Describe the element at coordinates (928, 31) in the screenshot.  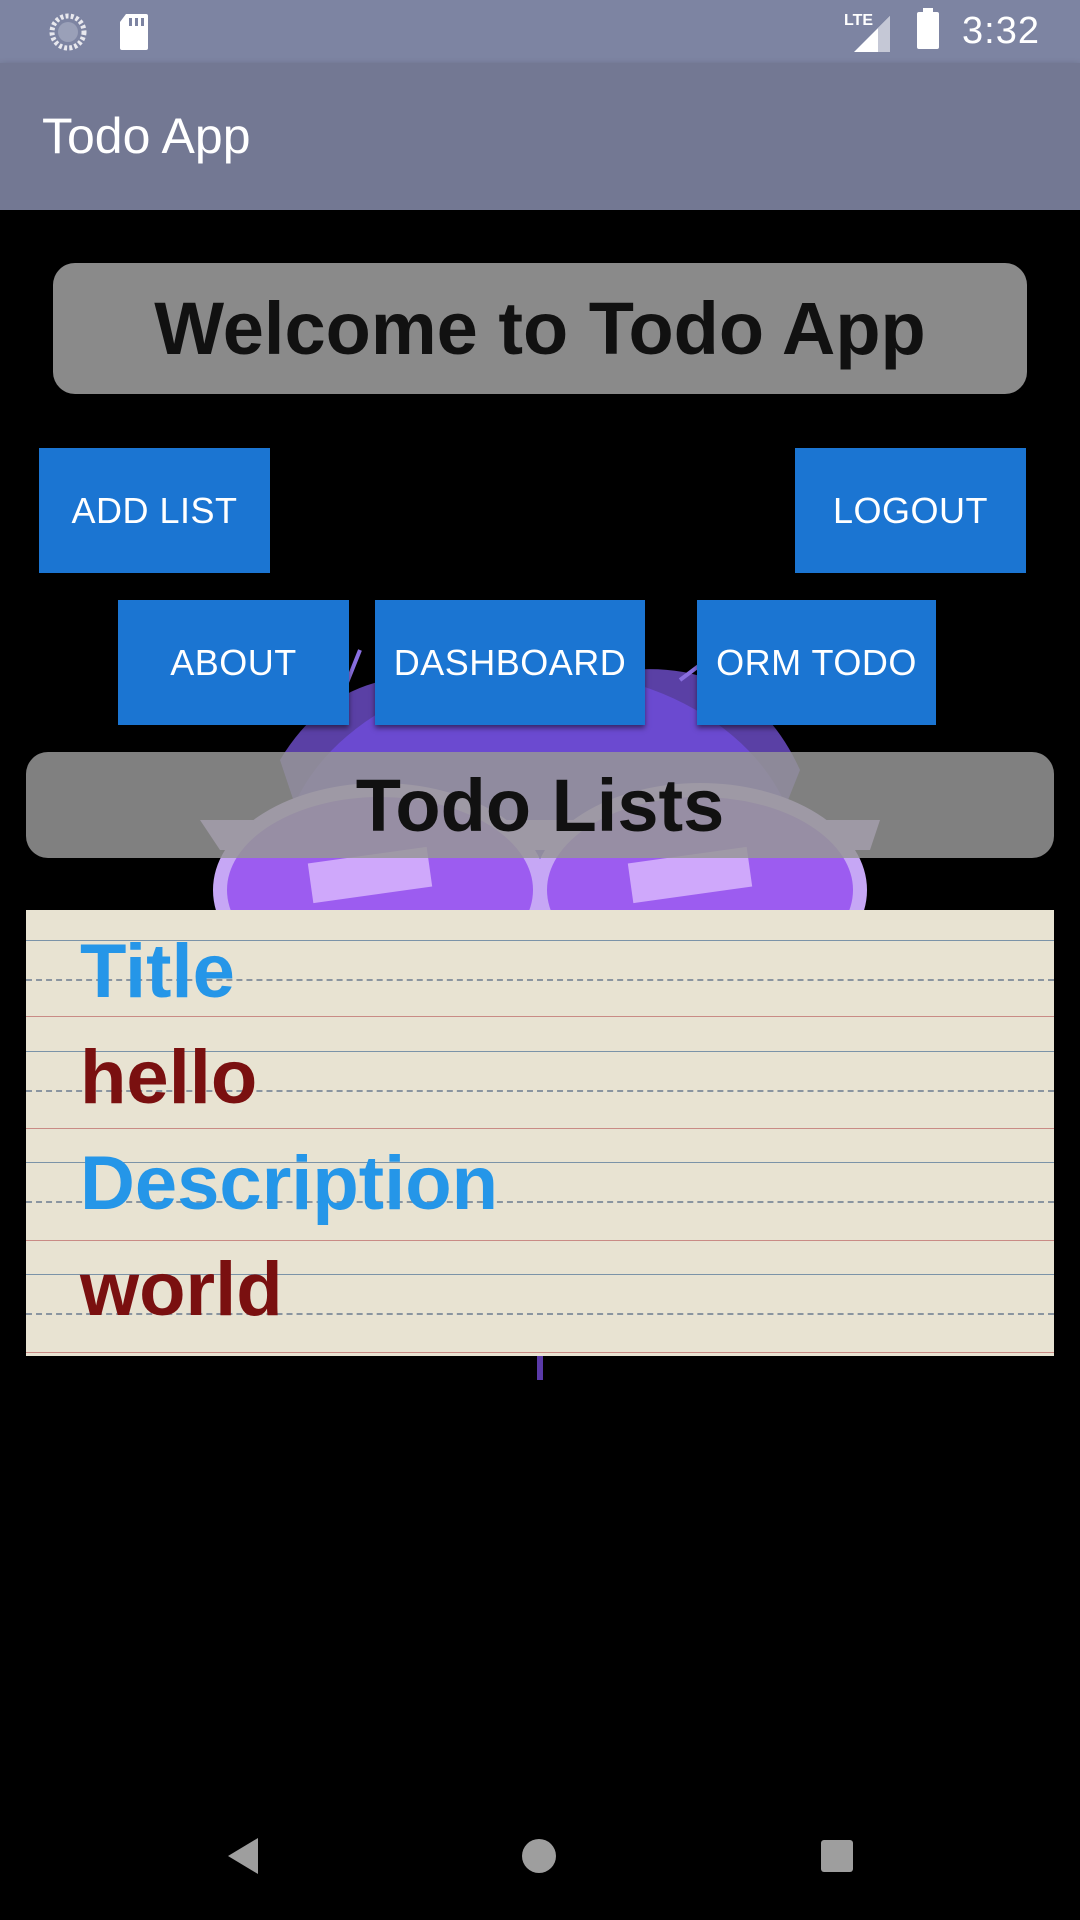
I see `battery-icon` at that location.